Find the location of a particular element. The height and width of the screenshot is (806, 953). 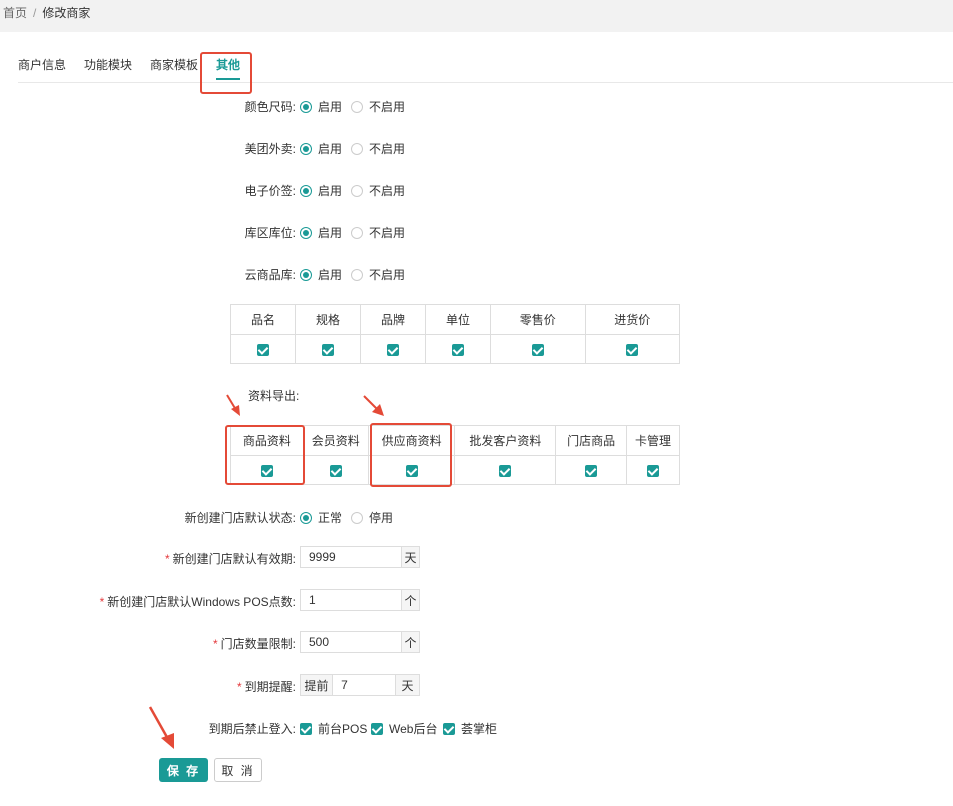

expiry-reminder-label: * 到期提醒: is located at coordinates (266, 687).